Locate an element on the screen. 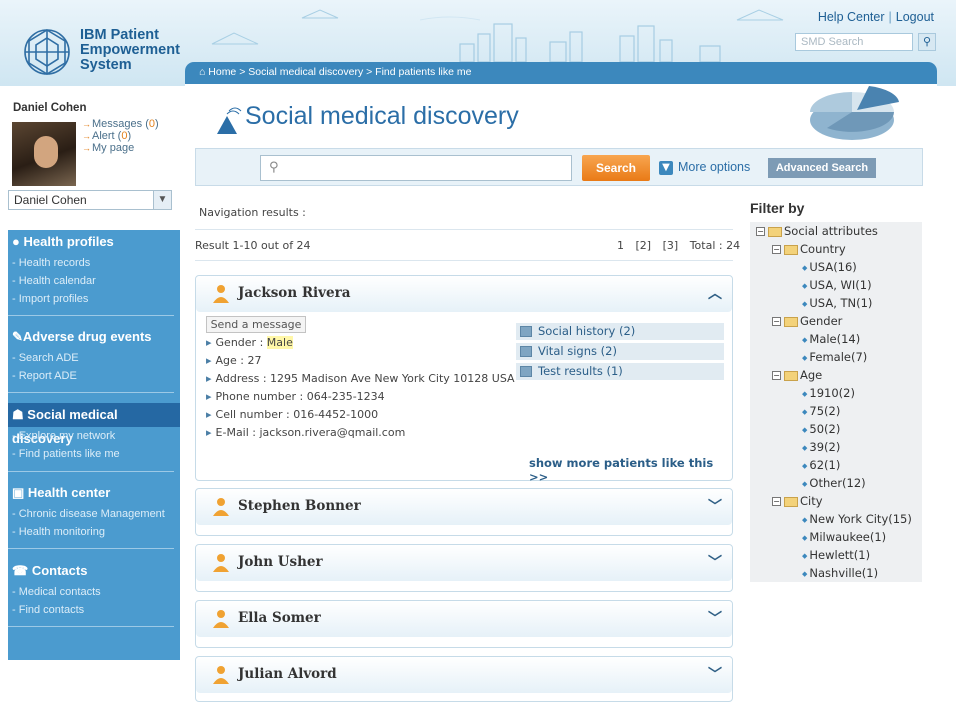 The height and width of the screenshot is (705, 956). smd-search-button: ⚲ is located at coordinates (927, 42).